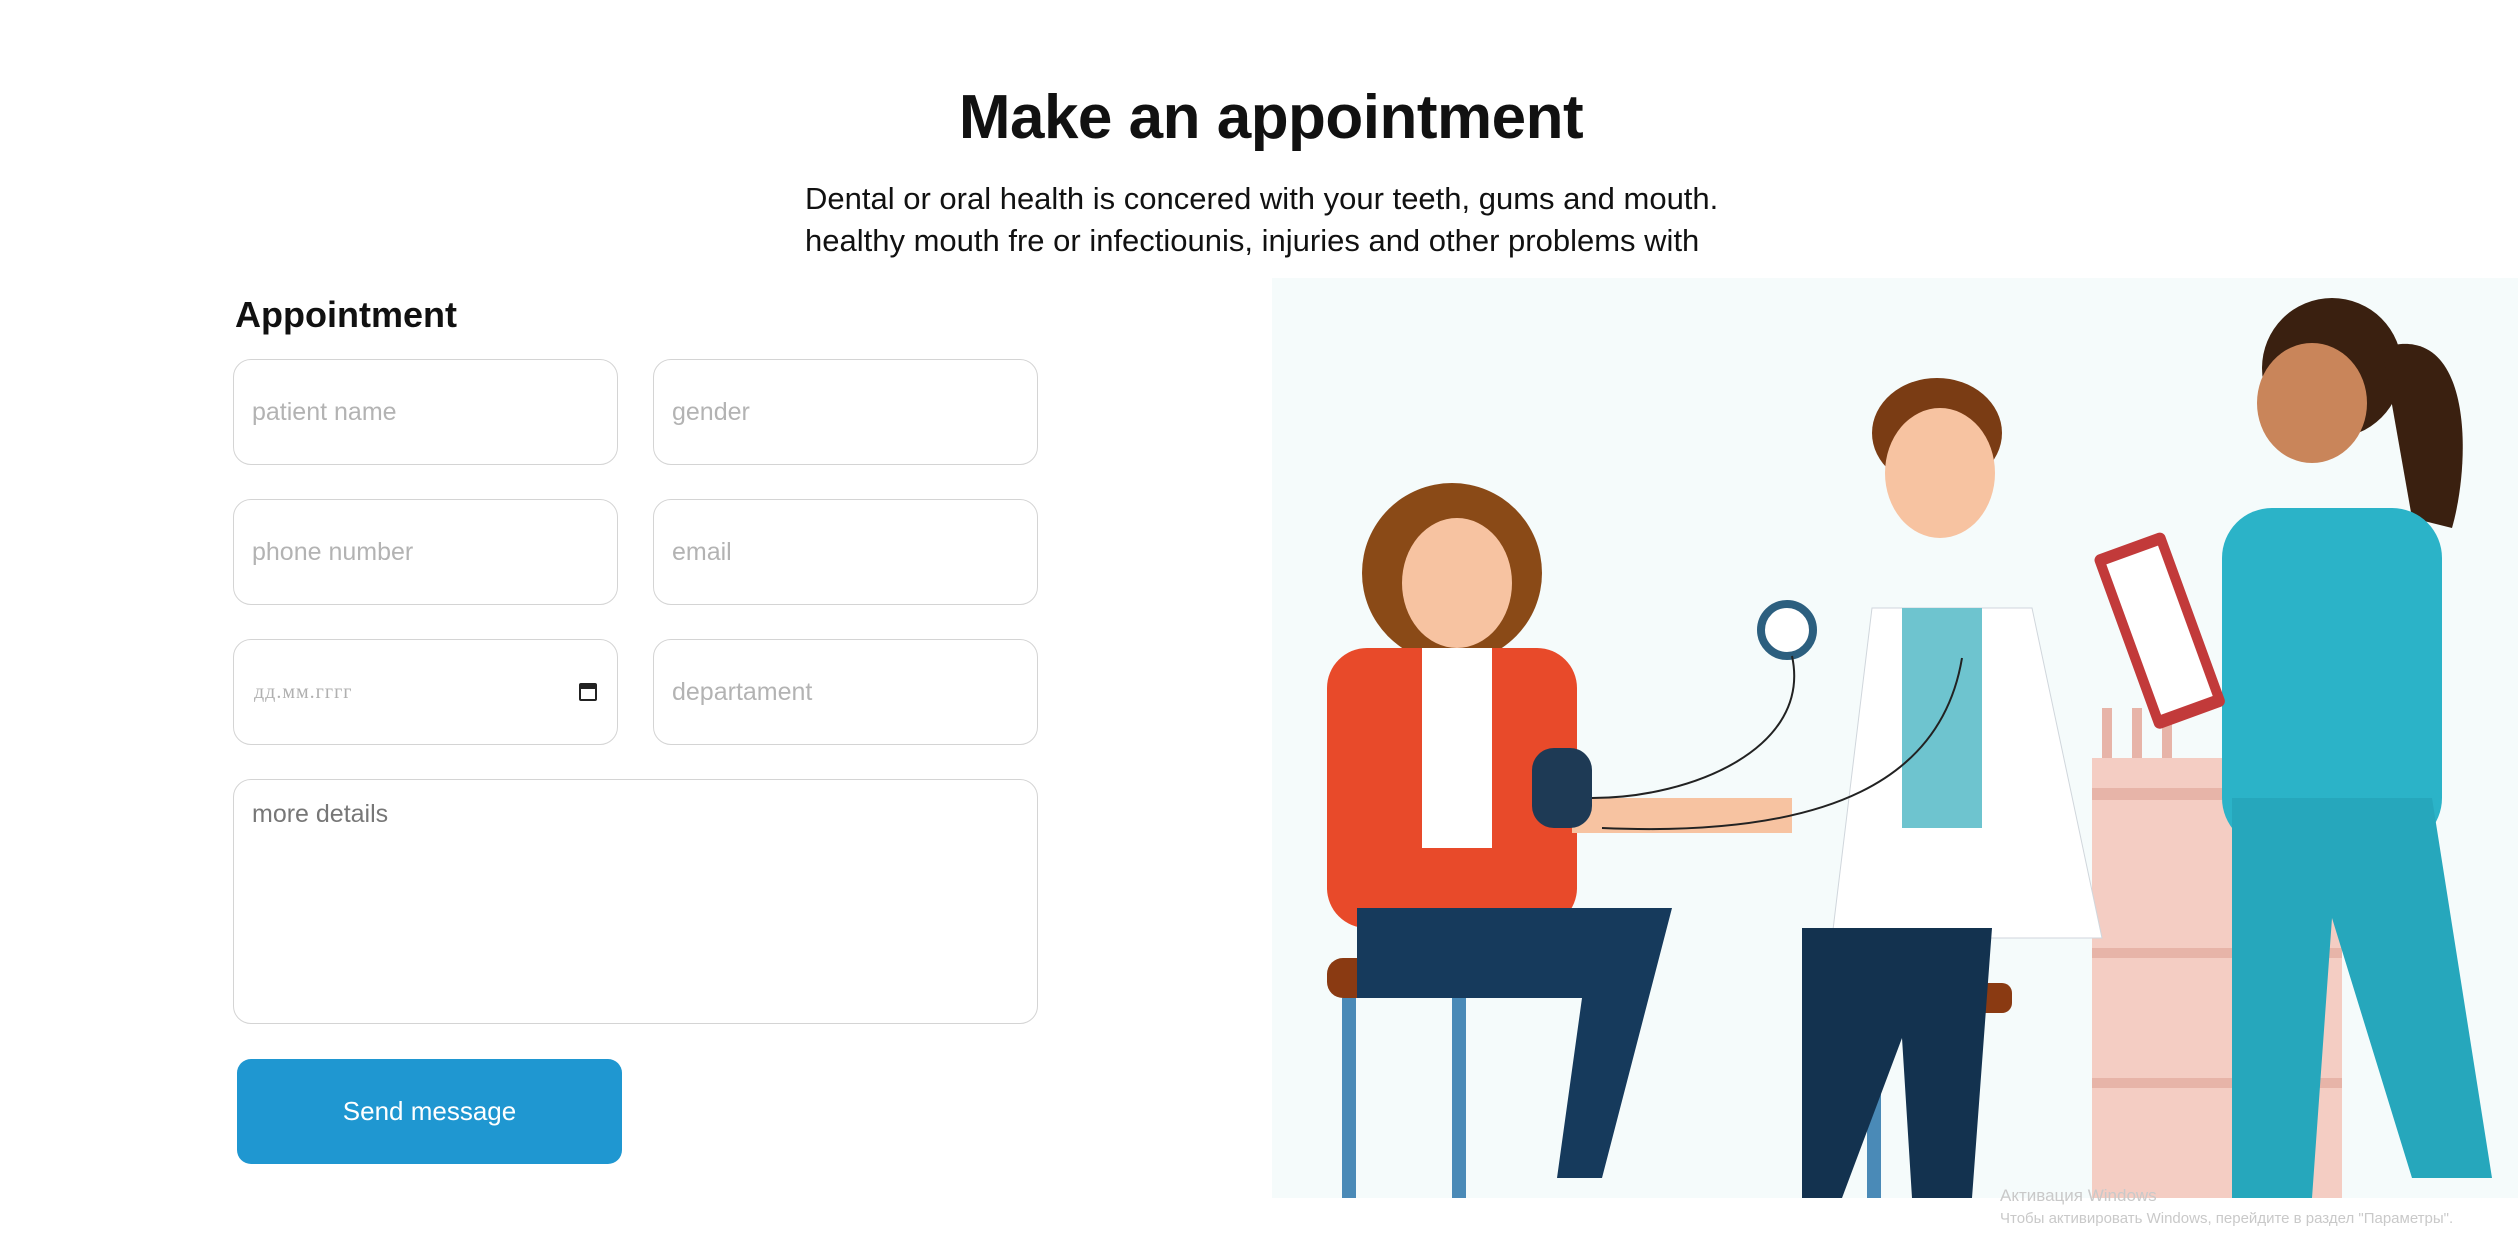  Describe the element at coordinates (425, 692) in the screenshot. I see `date-input: дд.мм.гггг` at that location.